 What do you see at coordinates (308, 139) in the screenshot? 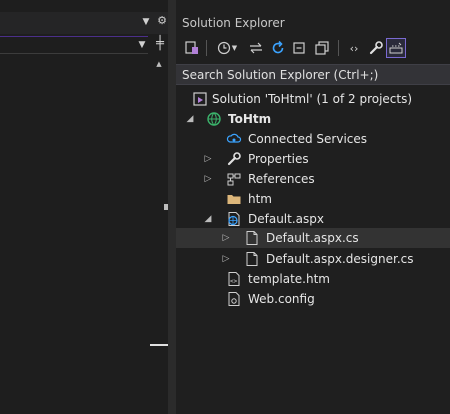
I see `tree-item-label: Connected Services` at bounding box center [308, 139].